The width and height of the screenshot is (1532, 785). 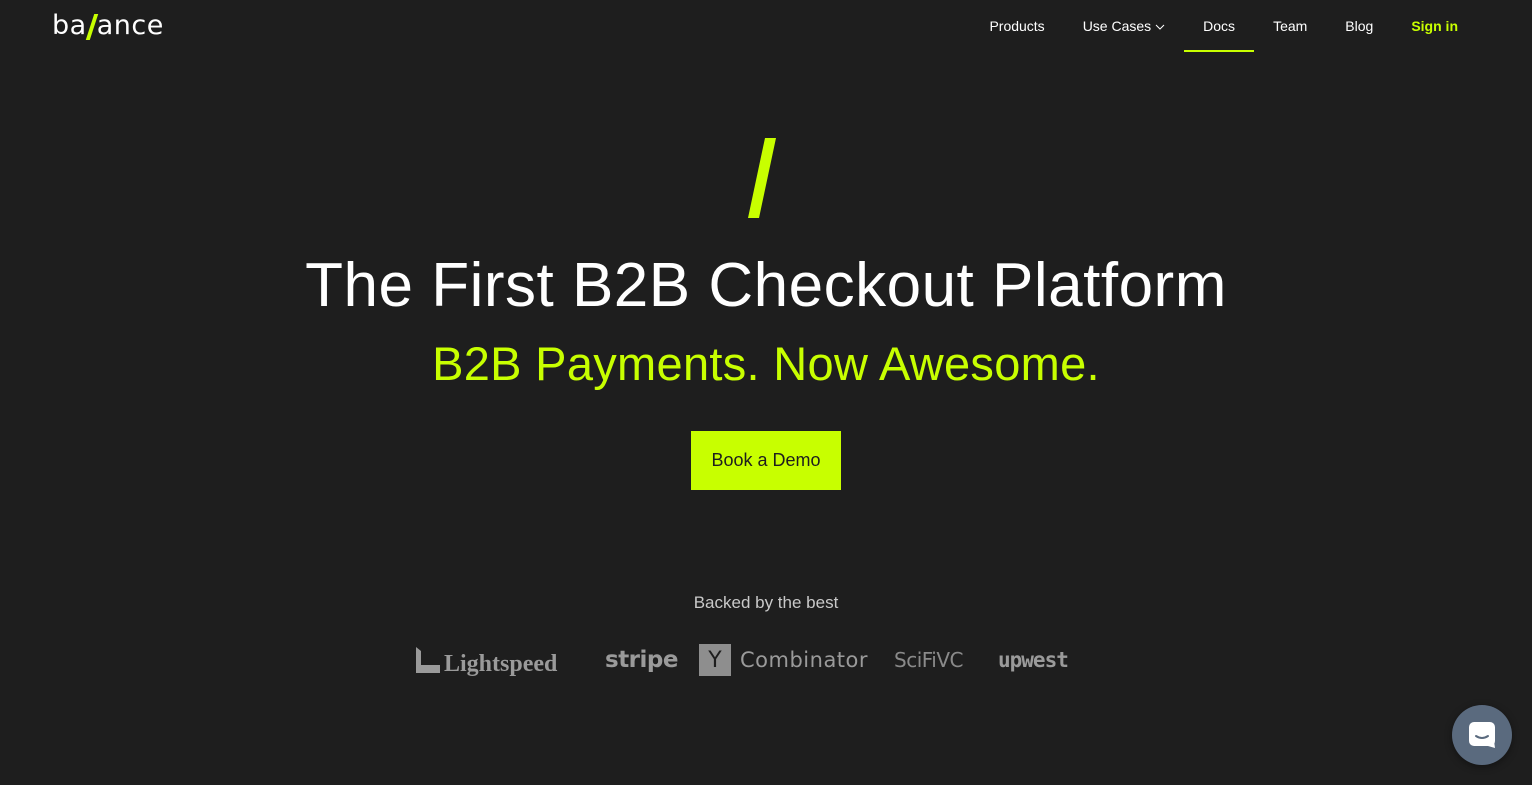 What do you see at coordinates (69, 25) in the screenshot?
I see `logo-text-left: ba` at bounding box center [69, 25].